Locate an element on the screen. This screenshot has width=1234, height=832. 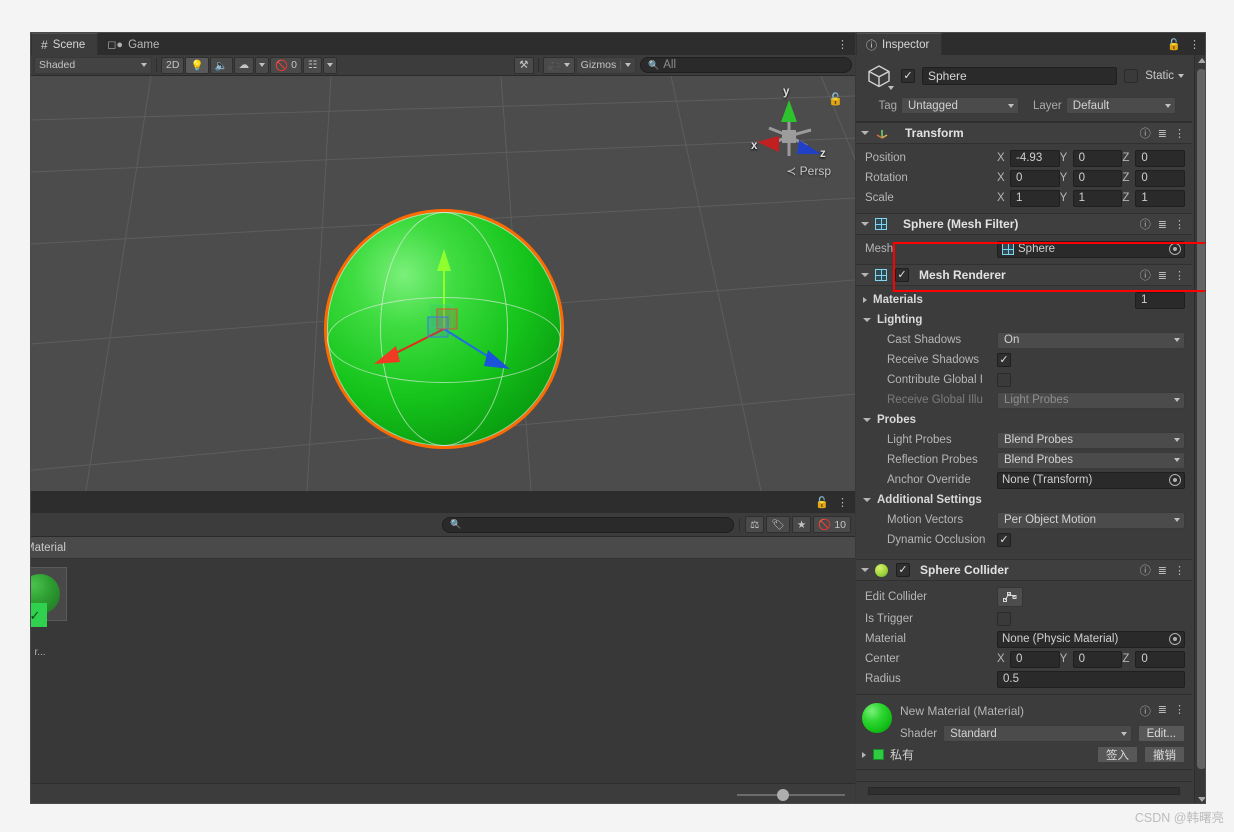
scene-tools-button: ⚒ is located at coordinates (524, 65).